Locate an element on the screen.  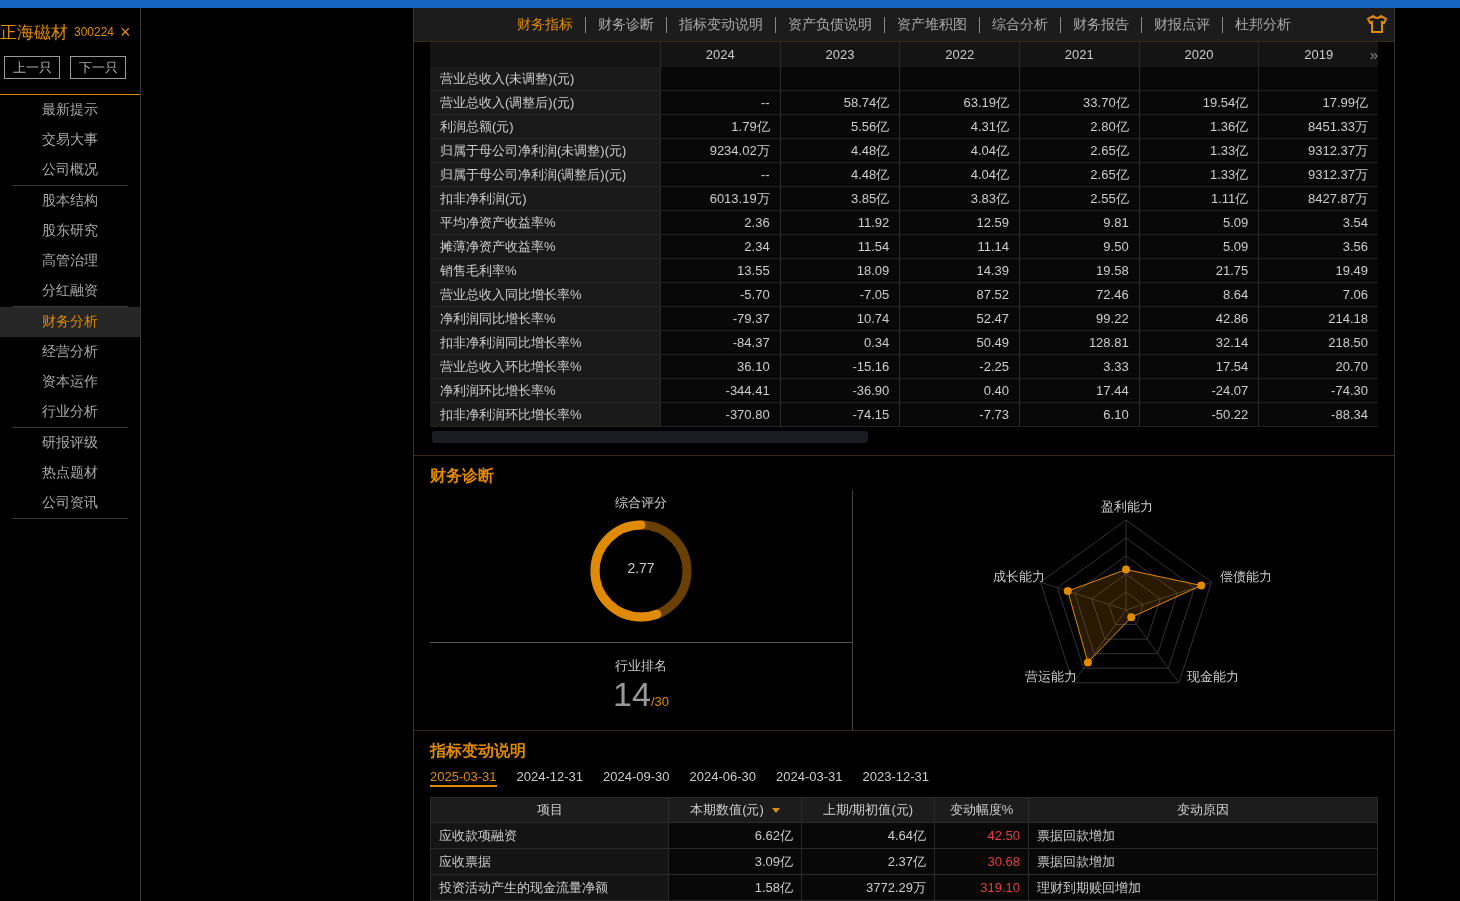
rank-label: 行业排名 is located at coordinates (641, 666).